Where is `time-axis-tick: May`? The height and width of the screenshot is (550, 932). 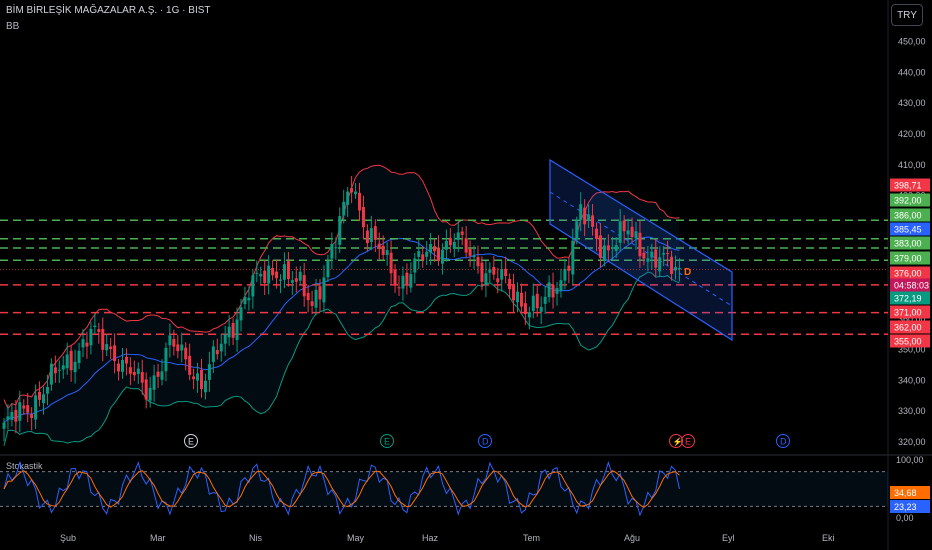
time-axis-tick: May is located at coordinates (356, 538).